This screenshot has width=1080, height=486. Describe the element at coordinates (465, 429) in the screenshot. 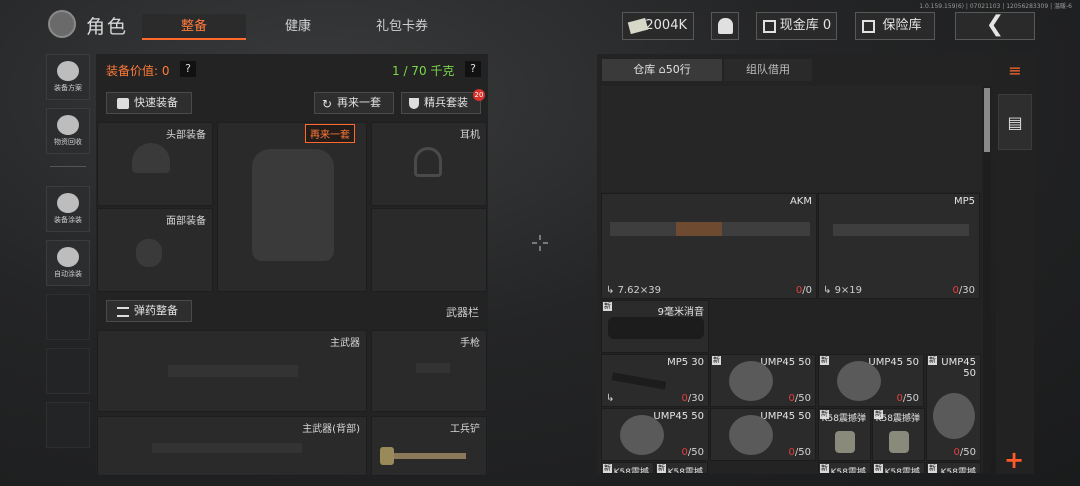

I see `shovel-slot-label: 工兵铲` at that location.